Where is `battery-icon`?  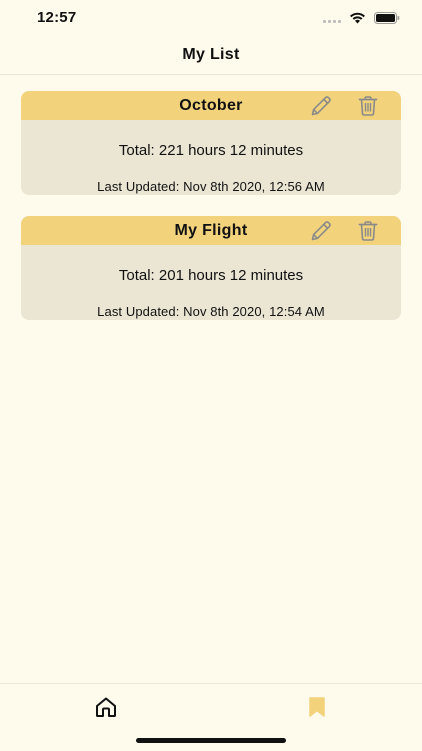 battery-icon is located at coordinates (387, 18).